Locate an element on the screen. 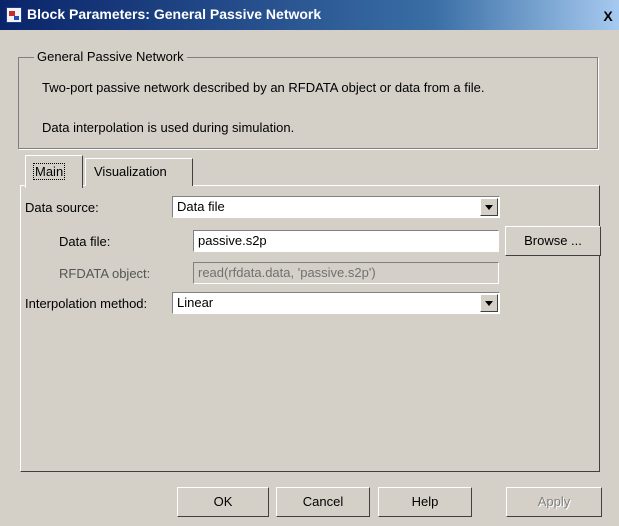 This screenshot has height=526, width=619. data-source-value: Data file is located at coordinates (201, 206).